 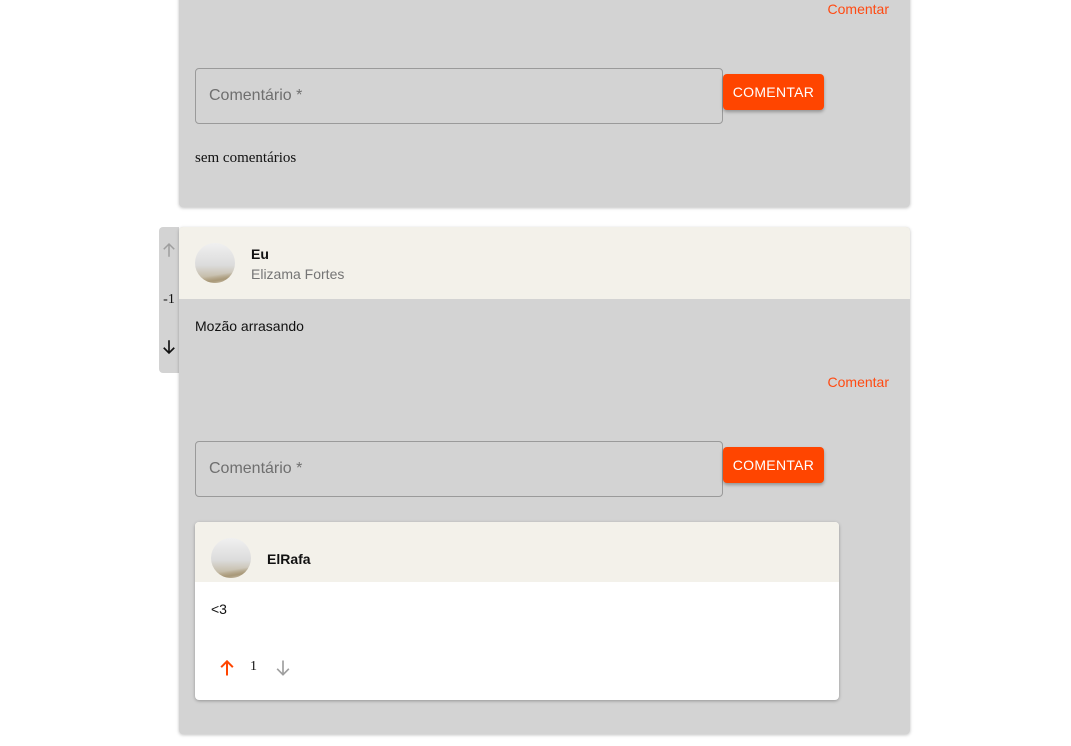 What do you see at coordinates (219, 609) in the screenshot?
I see `reply-text: <3` at bounding box center [219, 609].